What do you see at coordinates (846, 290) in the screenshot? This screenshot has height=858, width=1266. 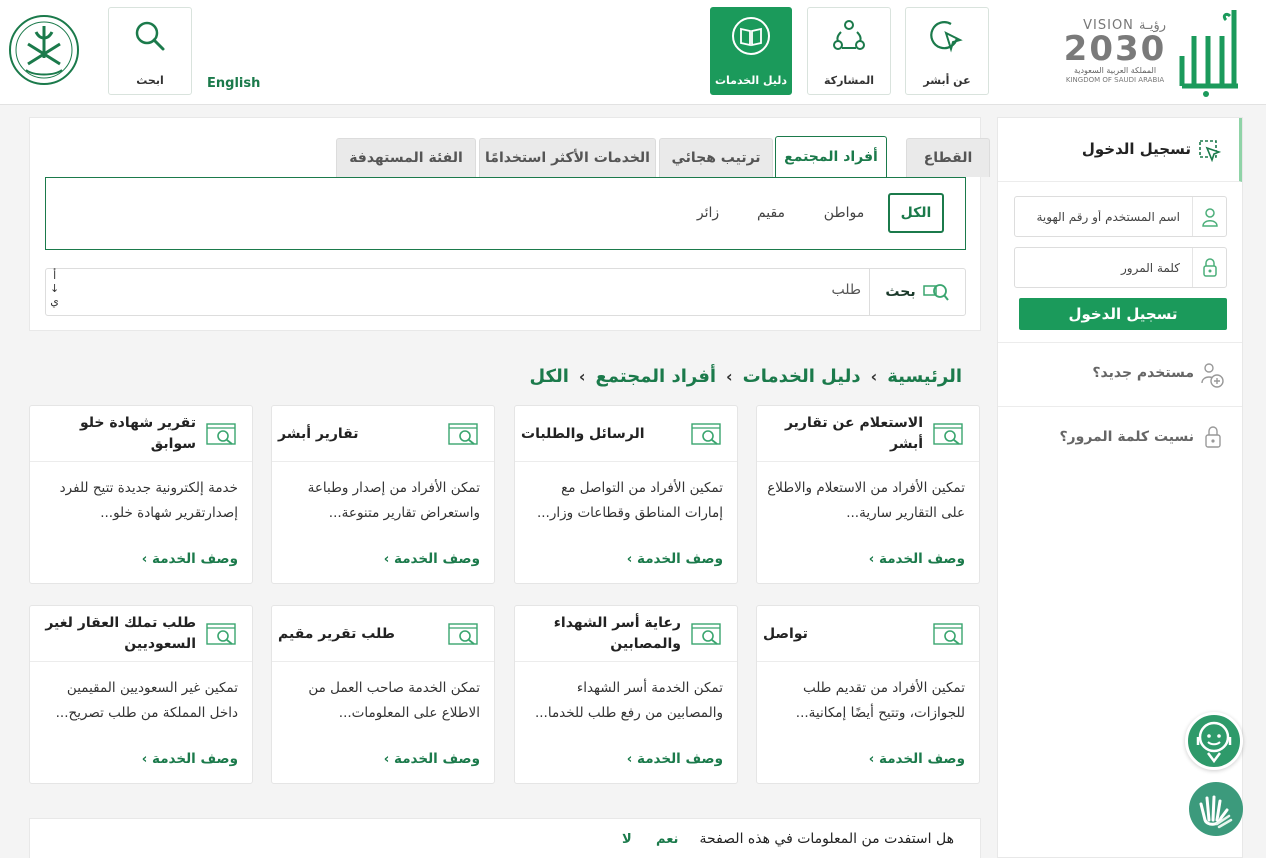 I see `search-query-input: طلب` at bounding box center [846, 290].